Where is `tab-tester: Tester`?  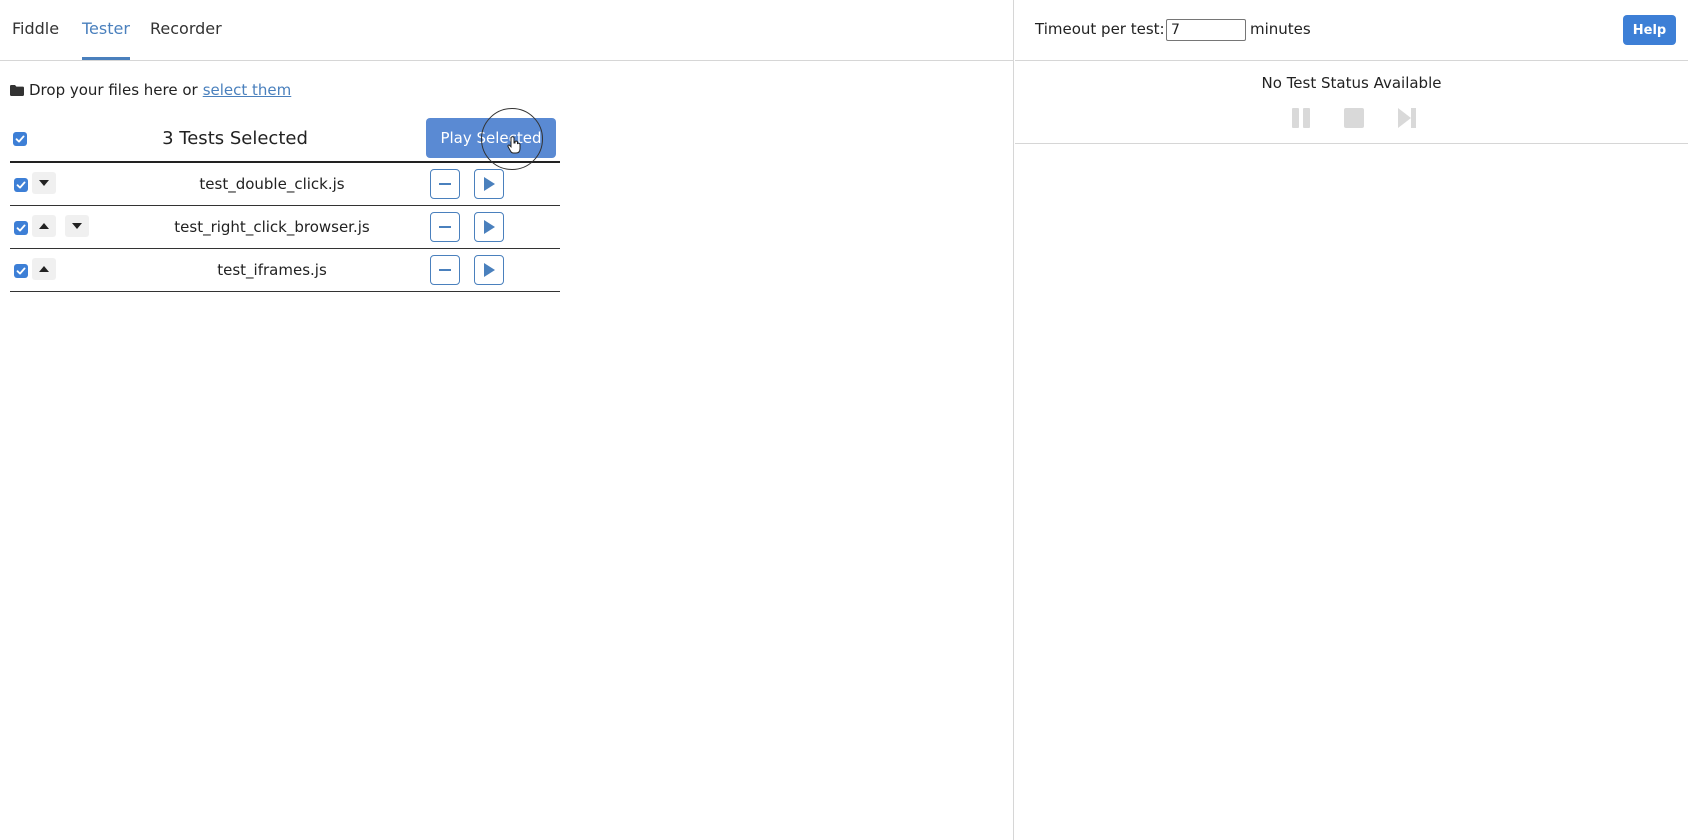 tab-tester: Tester is located at coordinates (106, 30).